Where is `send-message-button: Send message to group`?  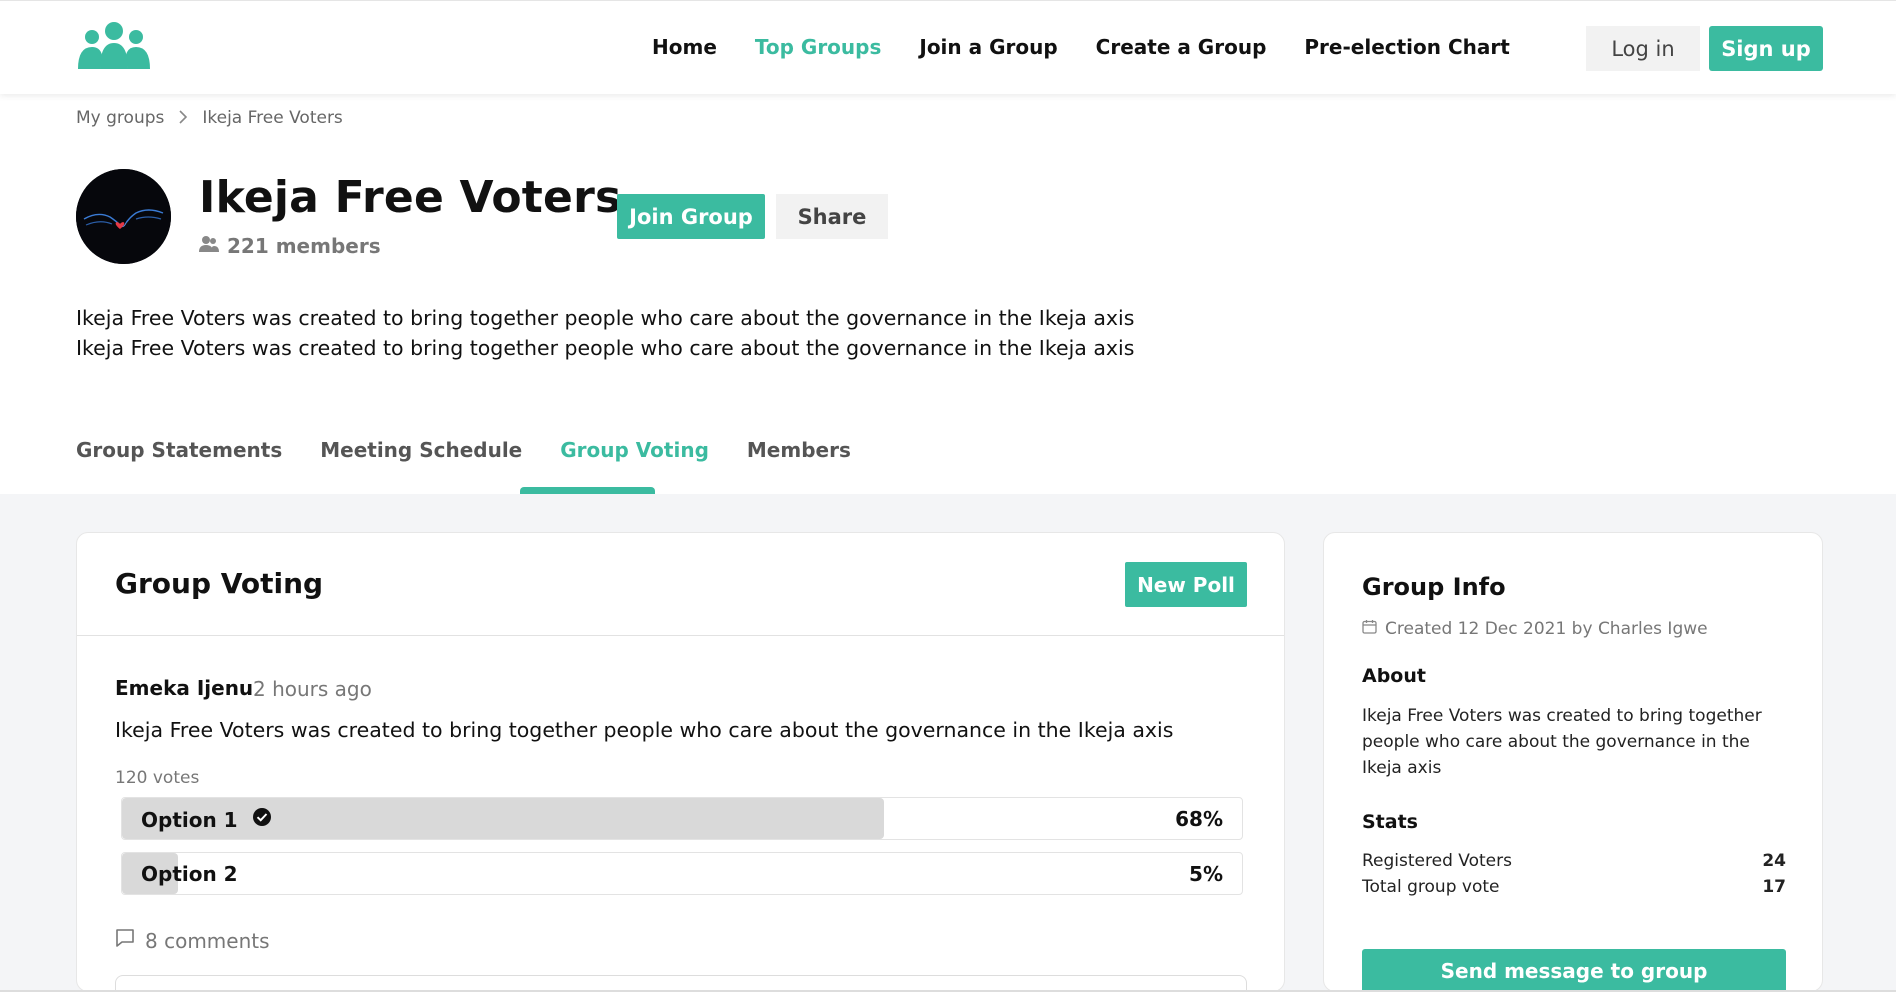
send-message-button: Send message to group is located at coordinates (1574, 970).